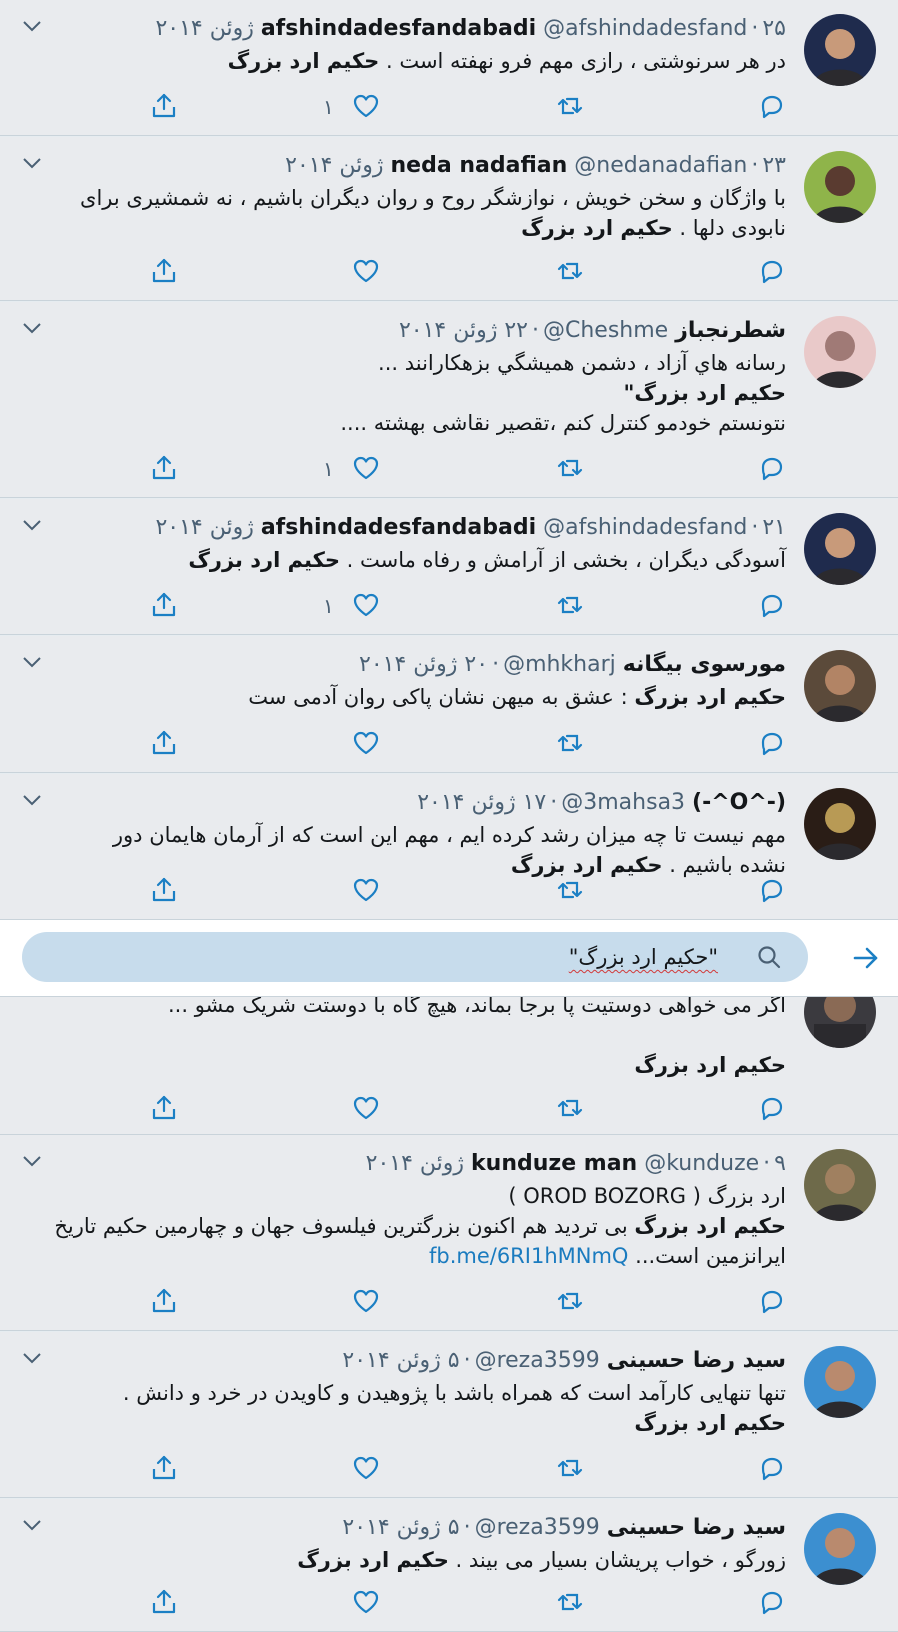 The image size is (898, 1632). I want to click on tweet-date: ۲۰ ژوئن ۲۰۱۴, so click(423, 664).